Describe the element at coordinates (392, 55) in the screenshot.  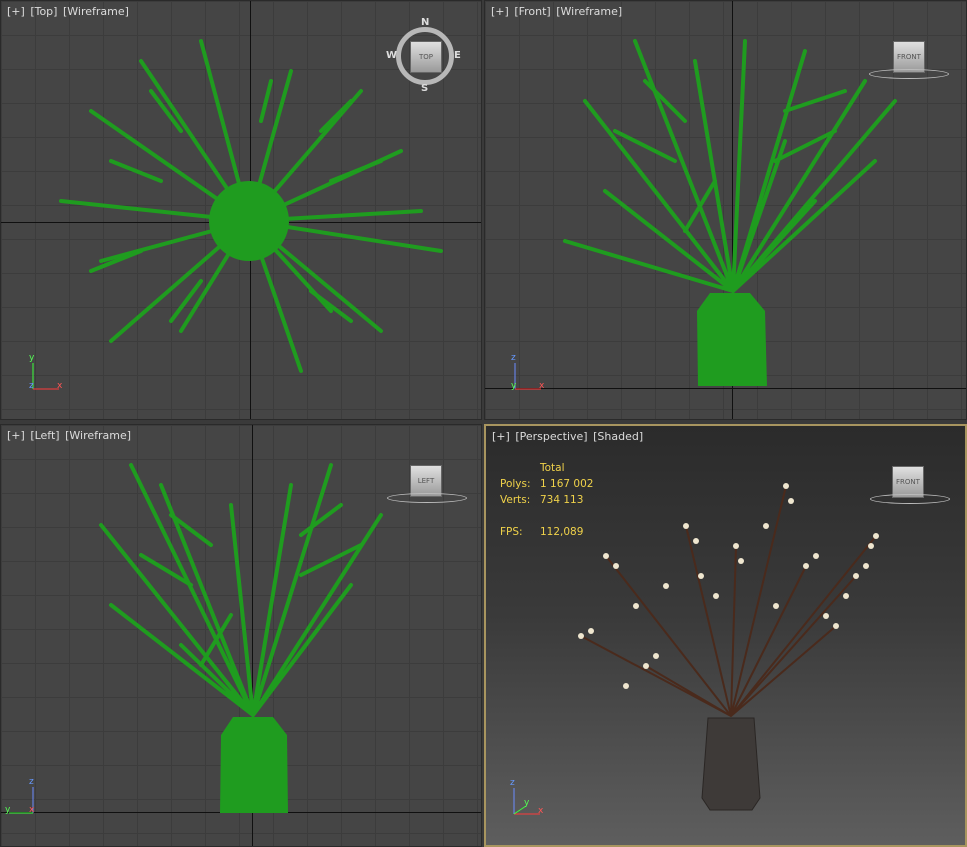
I see `compass-west: W` at that location.